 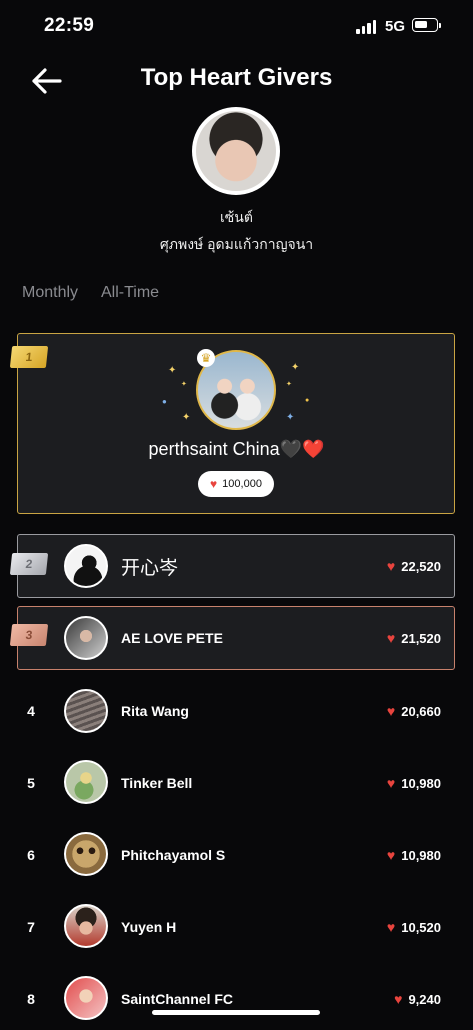 I want to click on top-giver-name: perthsaint China🖤❤️, so click(x=236, y=449).